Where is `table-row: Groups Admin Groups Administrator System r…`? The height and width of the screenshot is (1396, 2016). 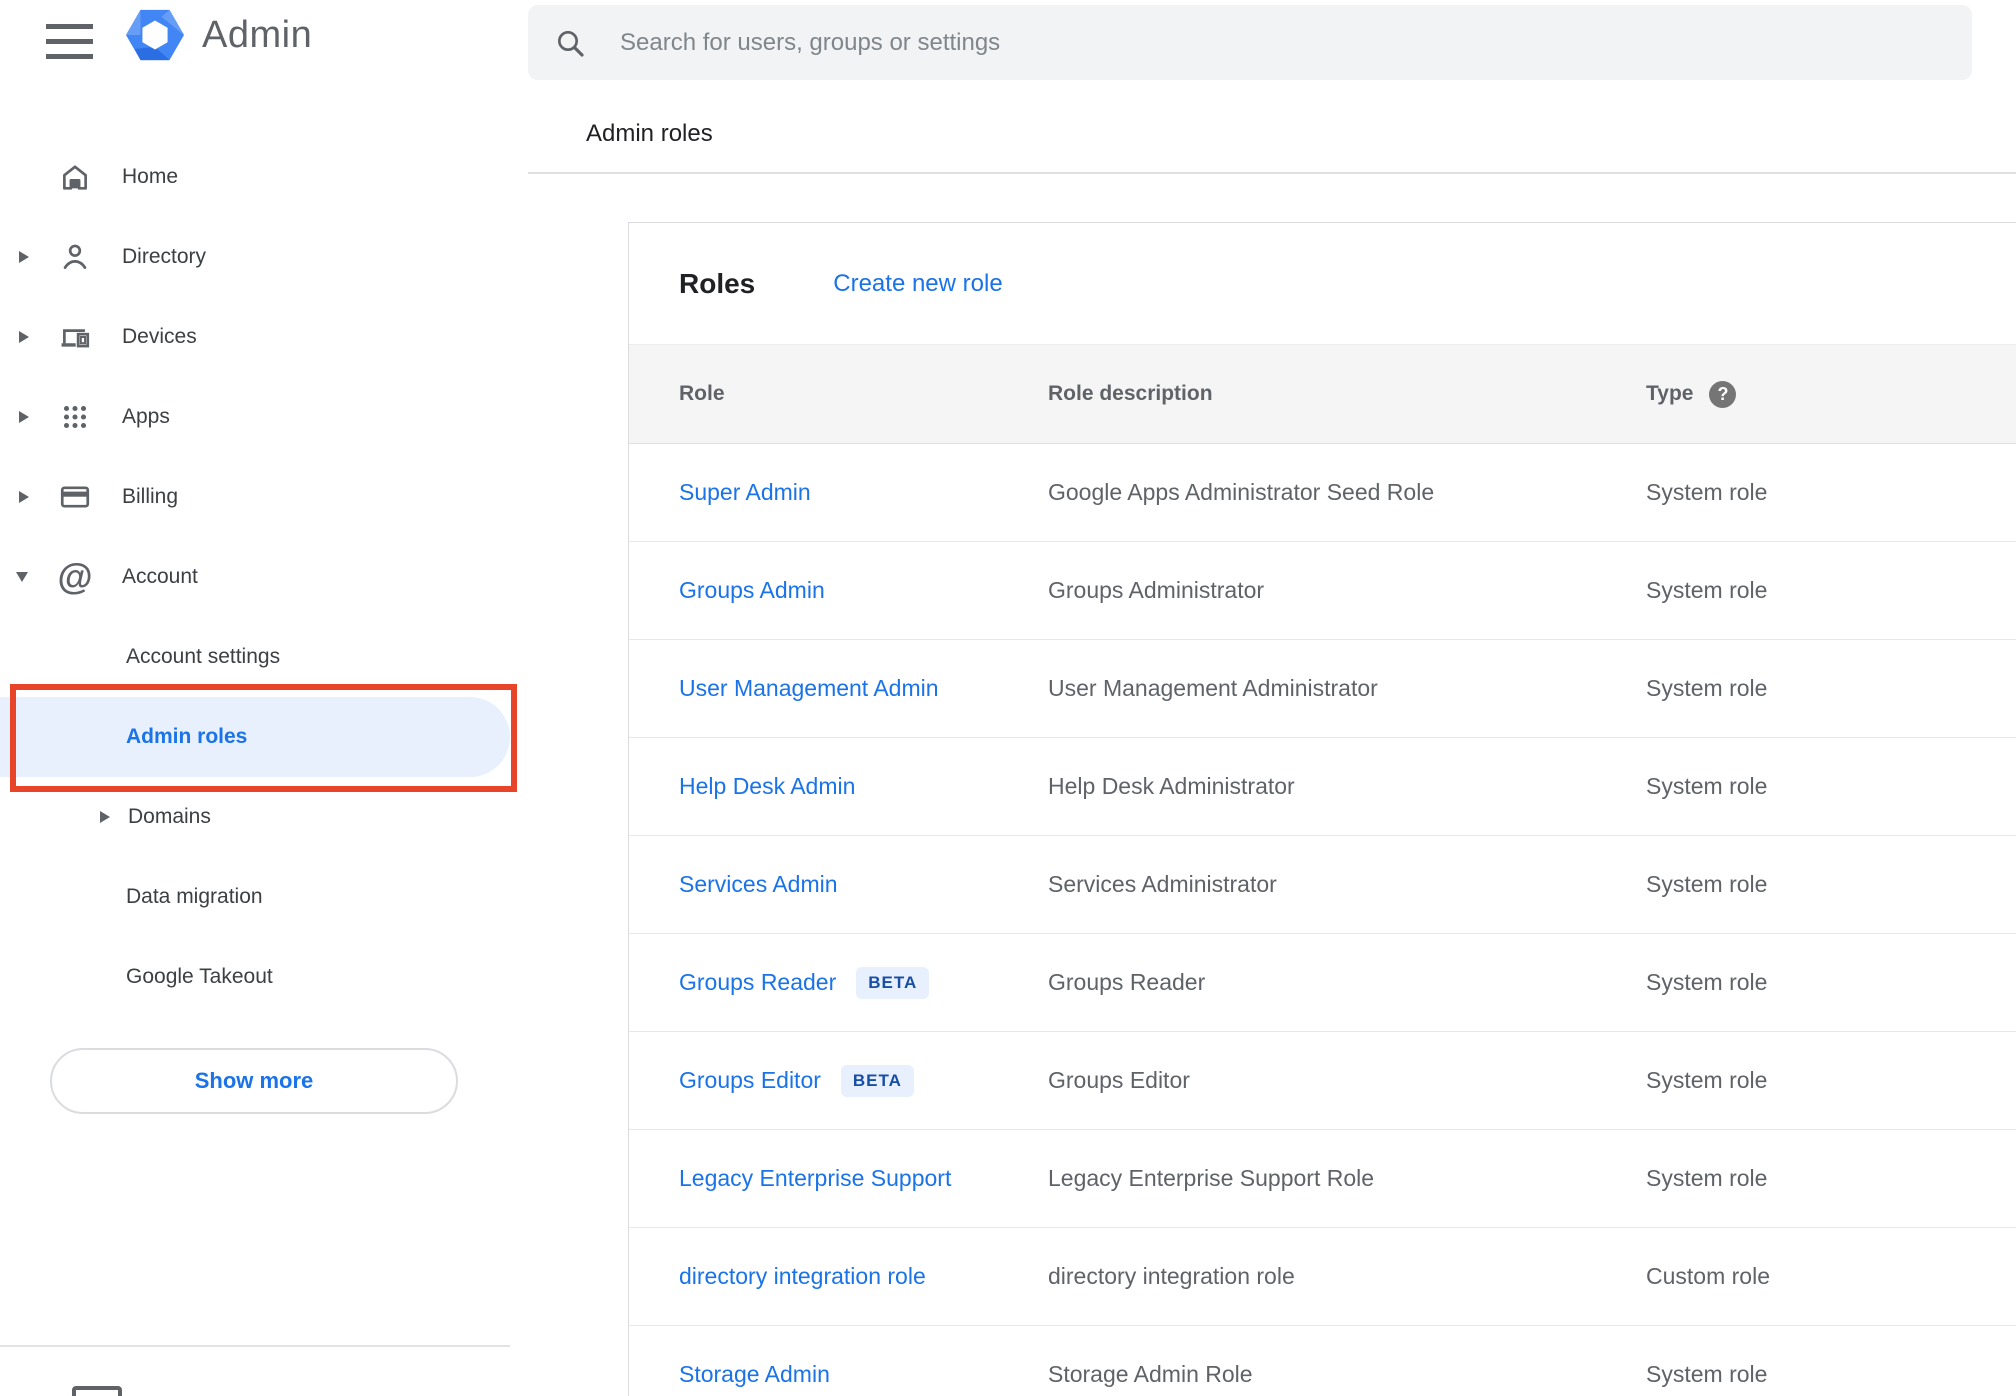
table-row: Groups Admin Groups Administrator System r… is located at coordinates (1322, 591).